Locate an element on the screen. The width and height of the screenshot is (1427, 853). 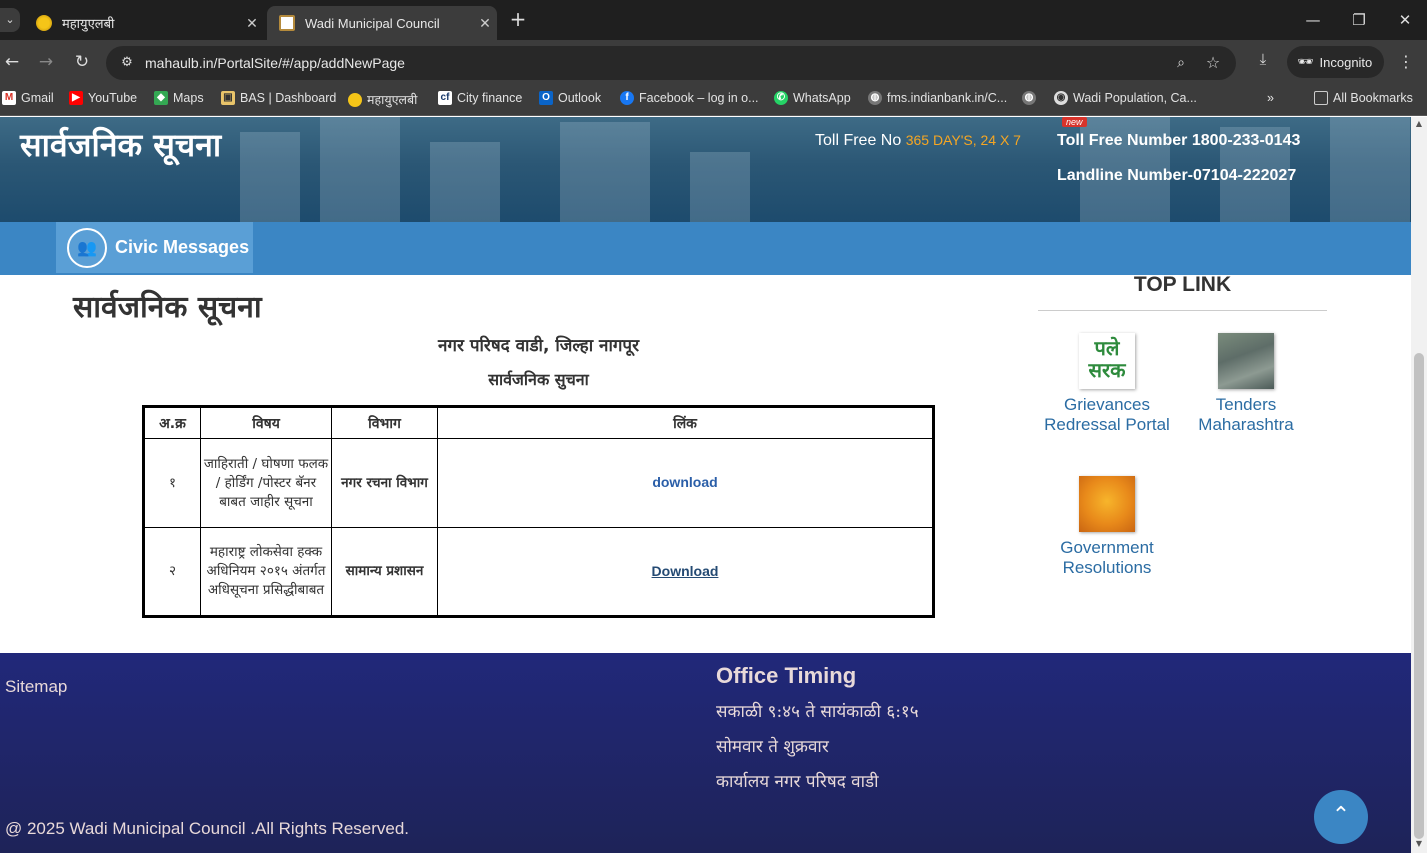
tab-mahaulb: महायुएलबी ✕ is located at coordinates (144, 23).